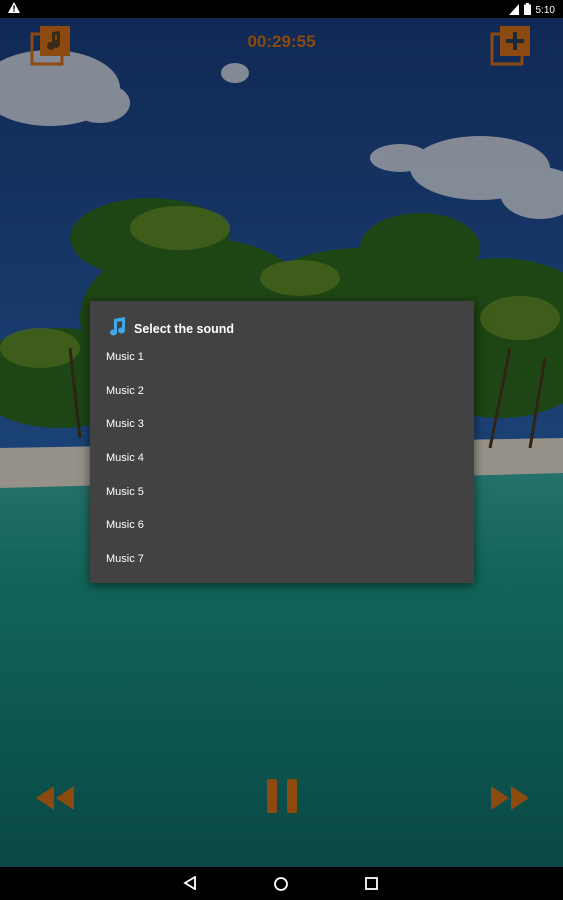  I want to click on status-bar: 5:10, so click(281, 9).